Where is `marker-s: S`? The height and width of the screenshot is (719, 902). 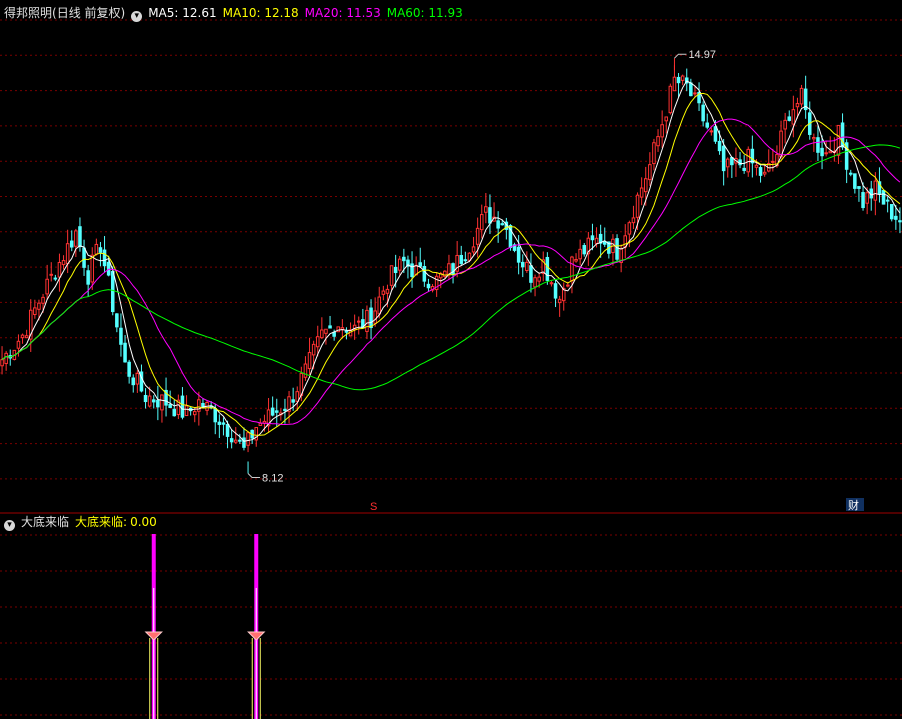 marker-s: S is located at coordinates (373, 507).